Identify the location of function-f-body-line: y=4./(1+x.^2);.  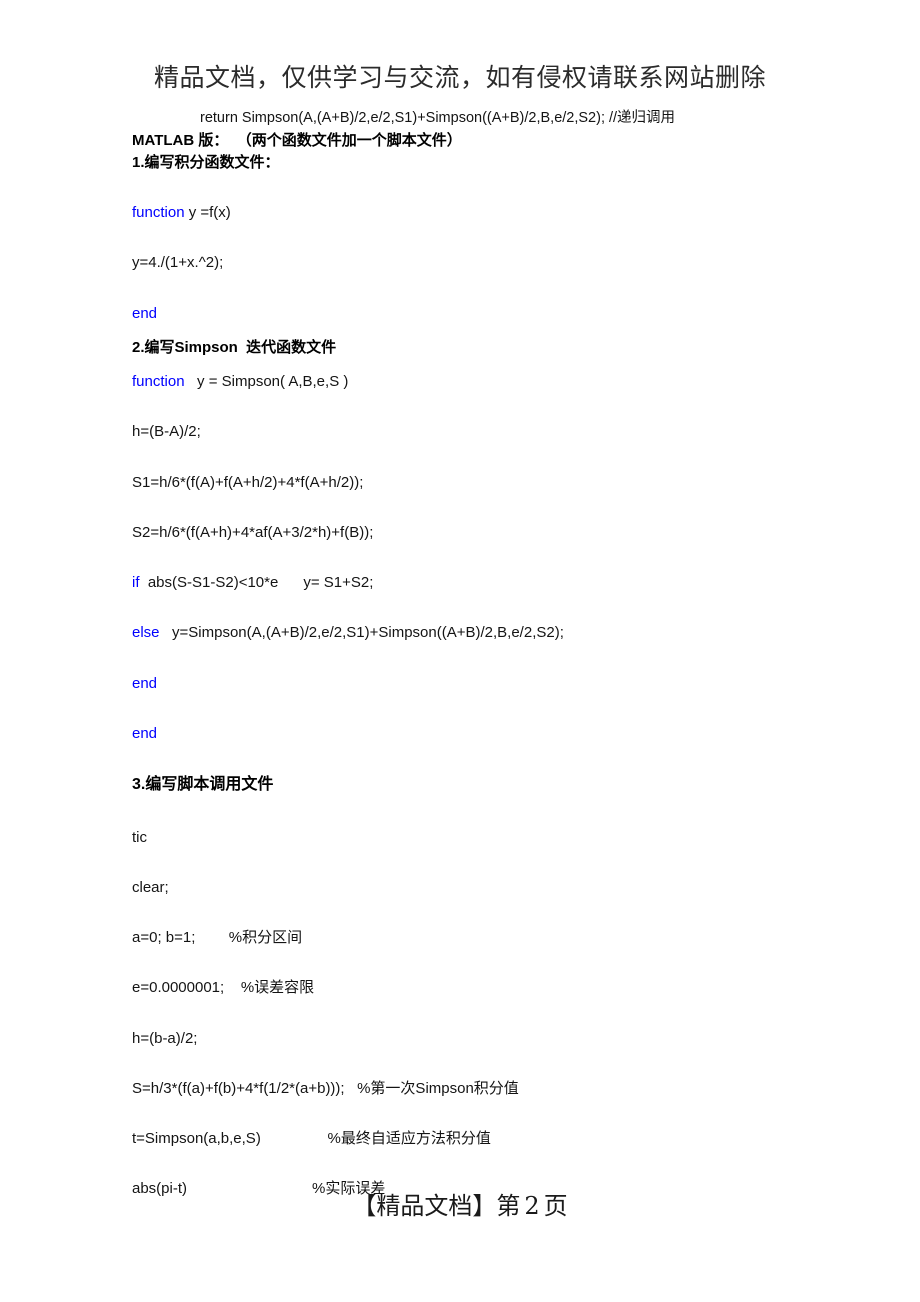
(178, 263).